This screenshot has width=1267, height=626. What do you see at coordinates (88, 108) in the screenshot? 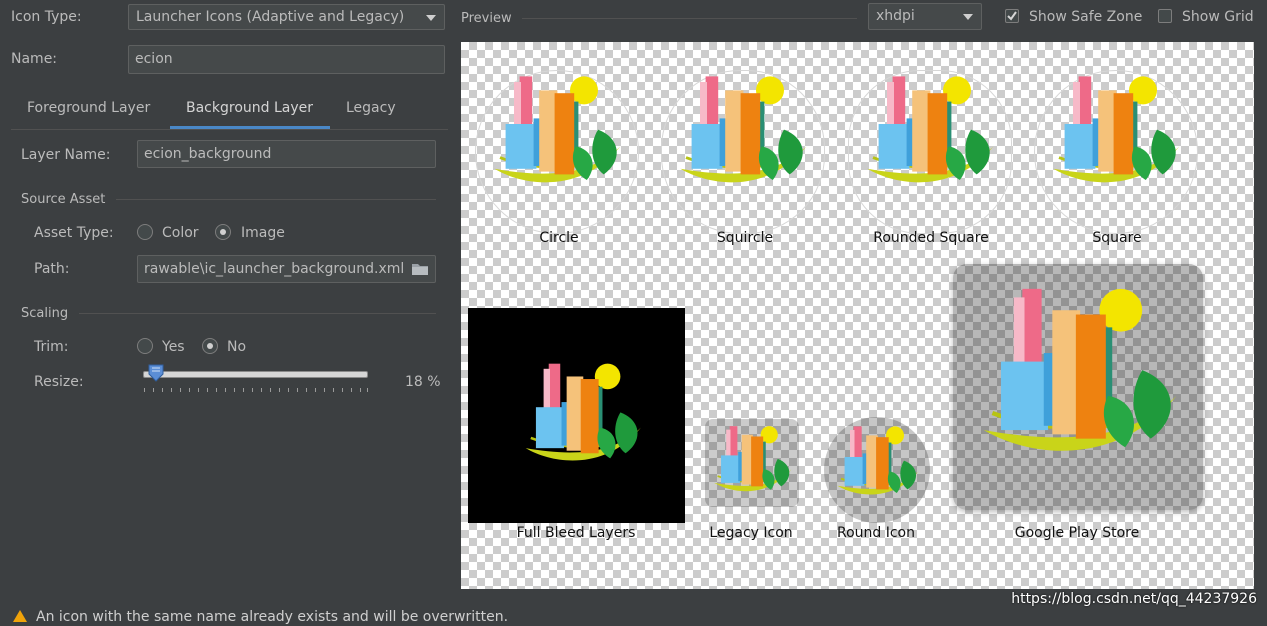
I see `tab-foreground-layer: Foreground Layer` at bounding box center [88, 108].